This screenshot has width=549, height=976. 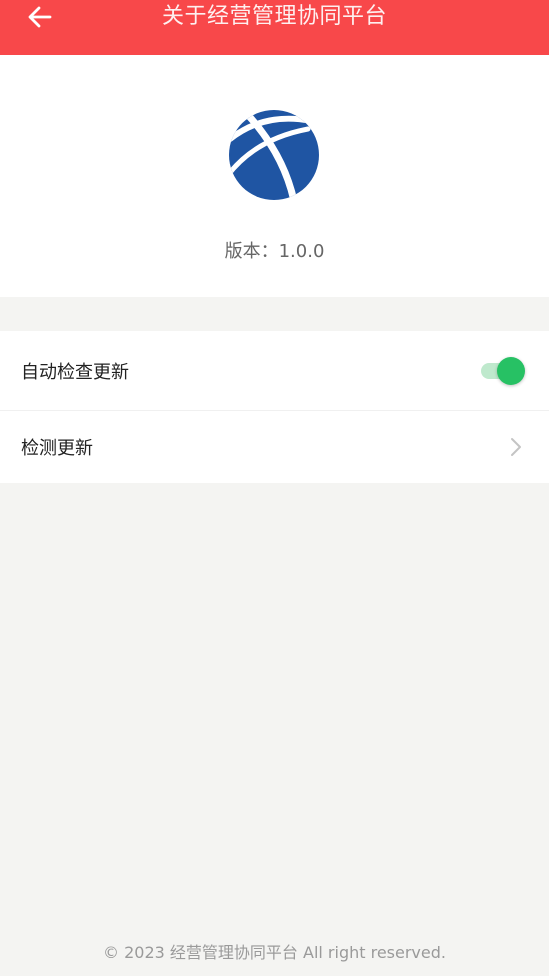 What do you see at coordinates (274, 952) in the screenshot?
I see `copyright-footer: © 2023 经营管理协同平台 All right reserved.` at bounding box center [274, 952].